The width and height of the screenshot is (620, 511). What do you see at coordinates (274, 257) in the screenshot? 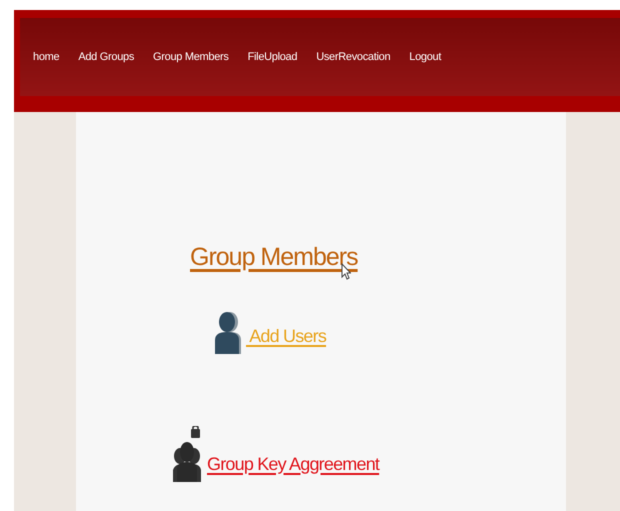
I see `page-heading: Group Members` at bounding box center [274, 257].